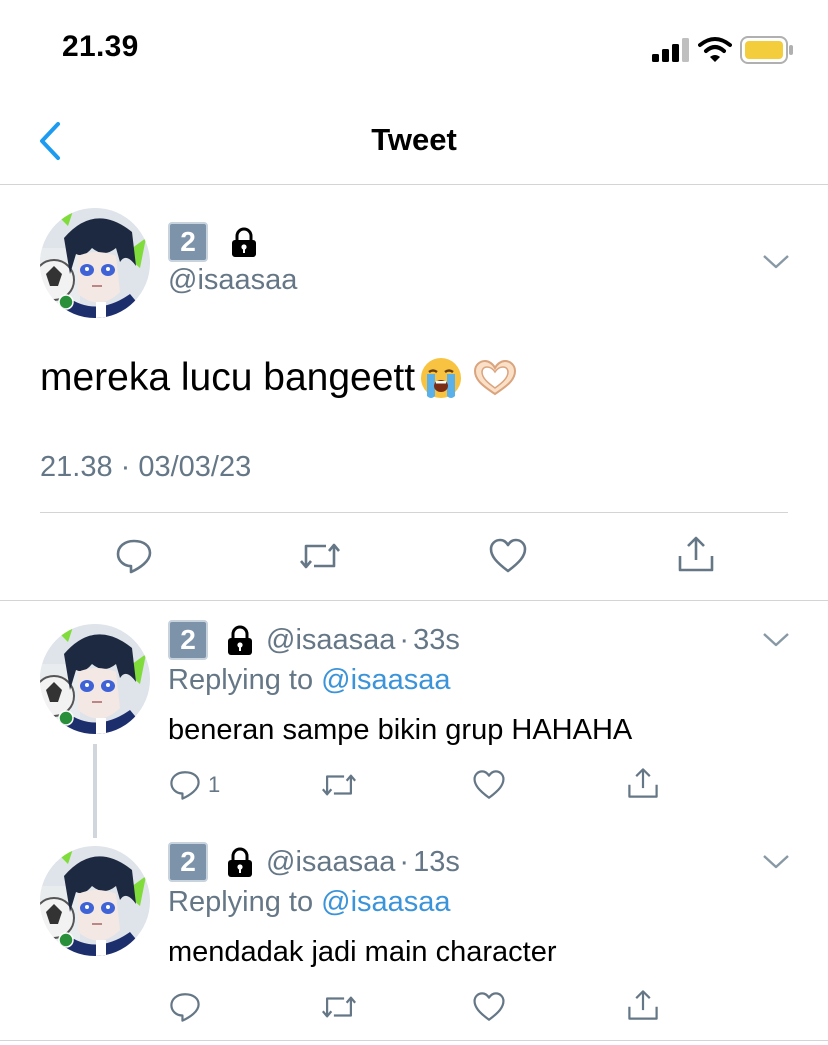  Describe the element at coordinates (715, 49) in the screenshot. I see `wifi-icon` at that location.